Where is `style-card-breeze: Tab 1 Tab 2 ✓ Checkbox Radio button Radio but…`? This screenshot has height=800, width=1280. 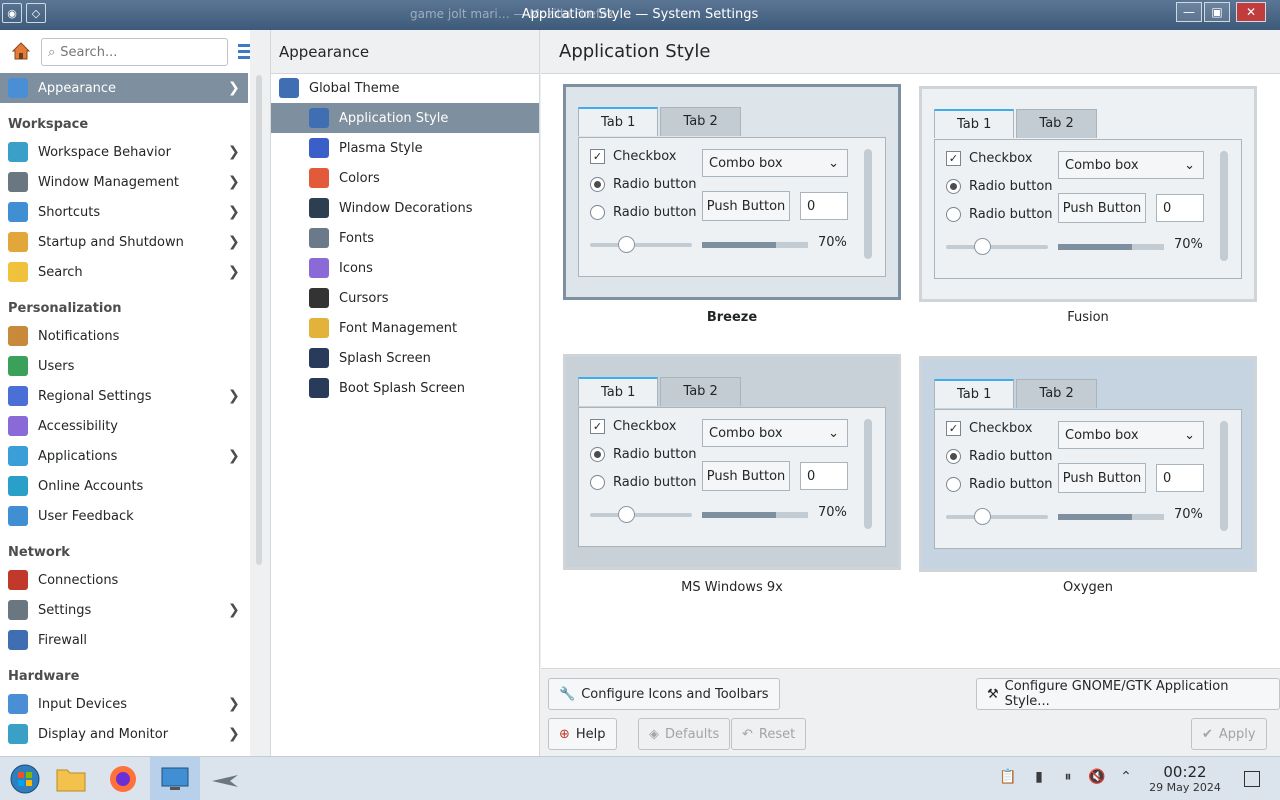 style-card-breeze: Tab 1 Tab 2 ✓ Checkbox Radio button Radio but… is located at coordinates (732, 192).